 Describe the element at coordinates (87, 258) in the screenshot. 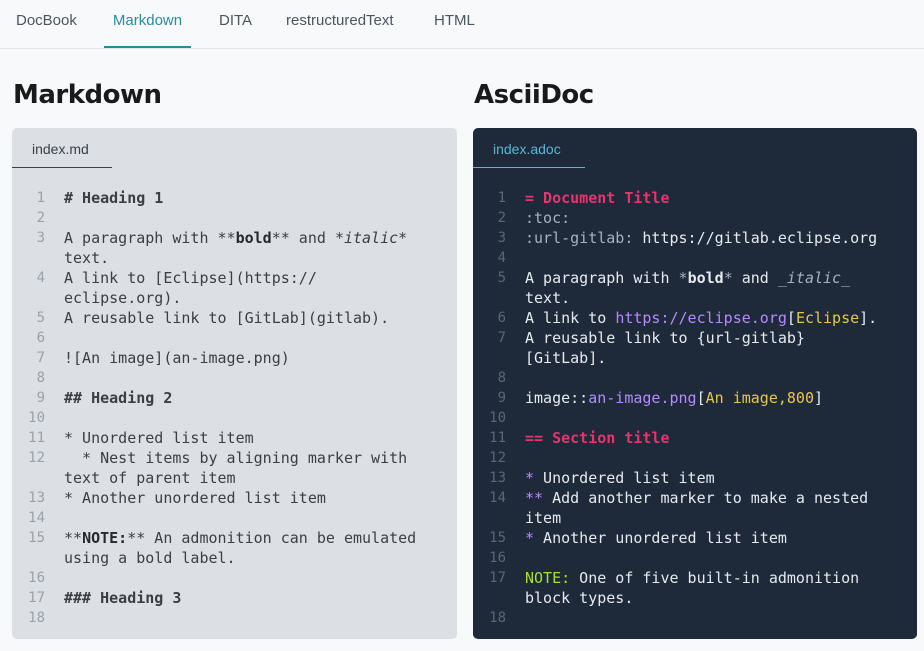

I see `code-text: text.` at that location.